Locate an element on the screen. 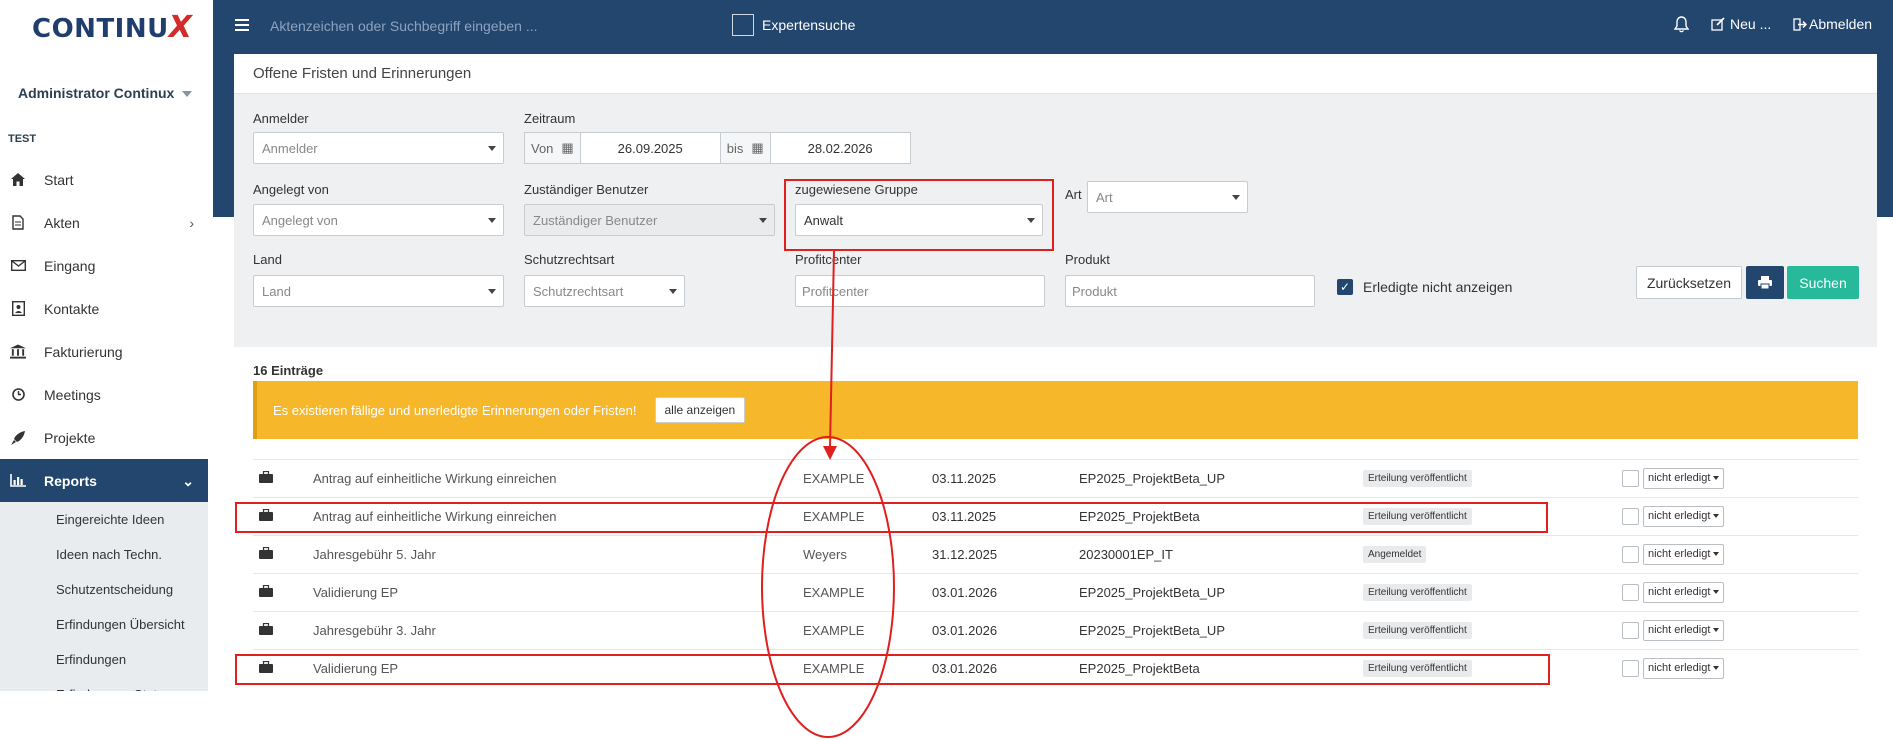  annotation-overlay is located at coordinates (828, 494).